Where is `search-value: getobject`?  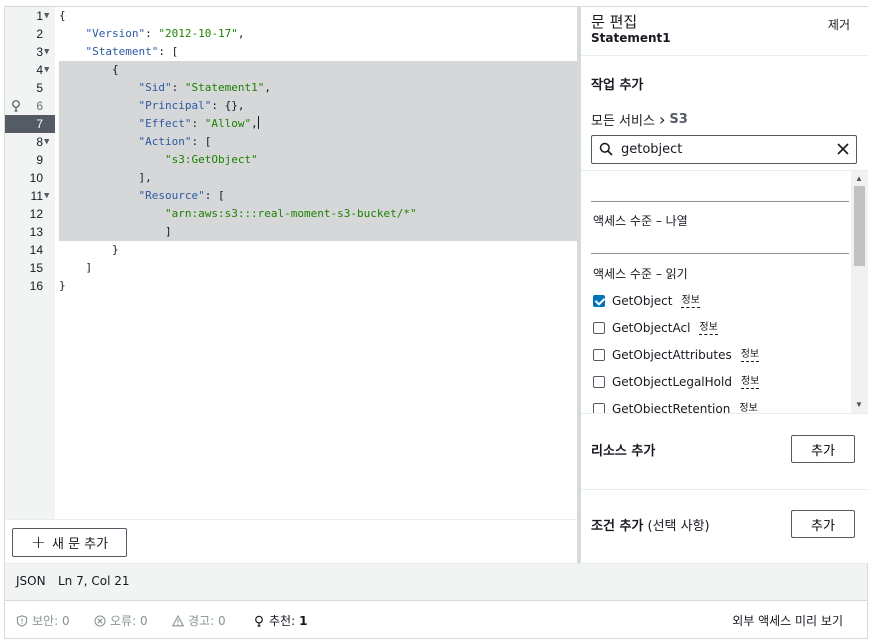 search-value: getobject is located at coordinates (652, 149).